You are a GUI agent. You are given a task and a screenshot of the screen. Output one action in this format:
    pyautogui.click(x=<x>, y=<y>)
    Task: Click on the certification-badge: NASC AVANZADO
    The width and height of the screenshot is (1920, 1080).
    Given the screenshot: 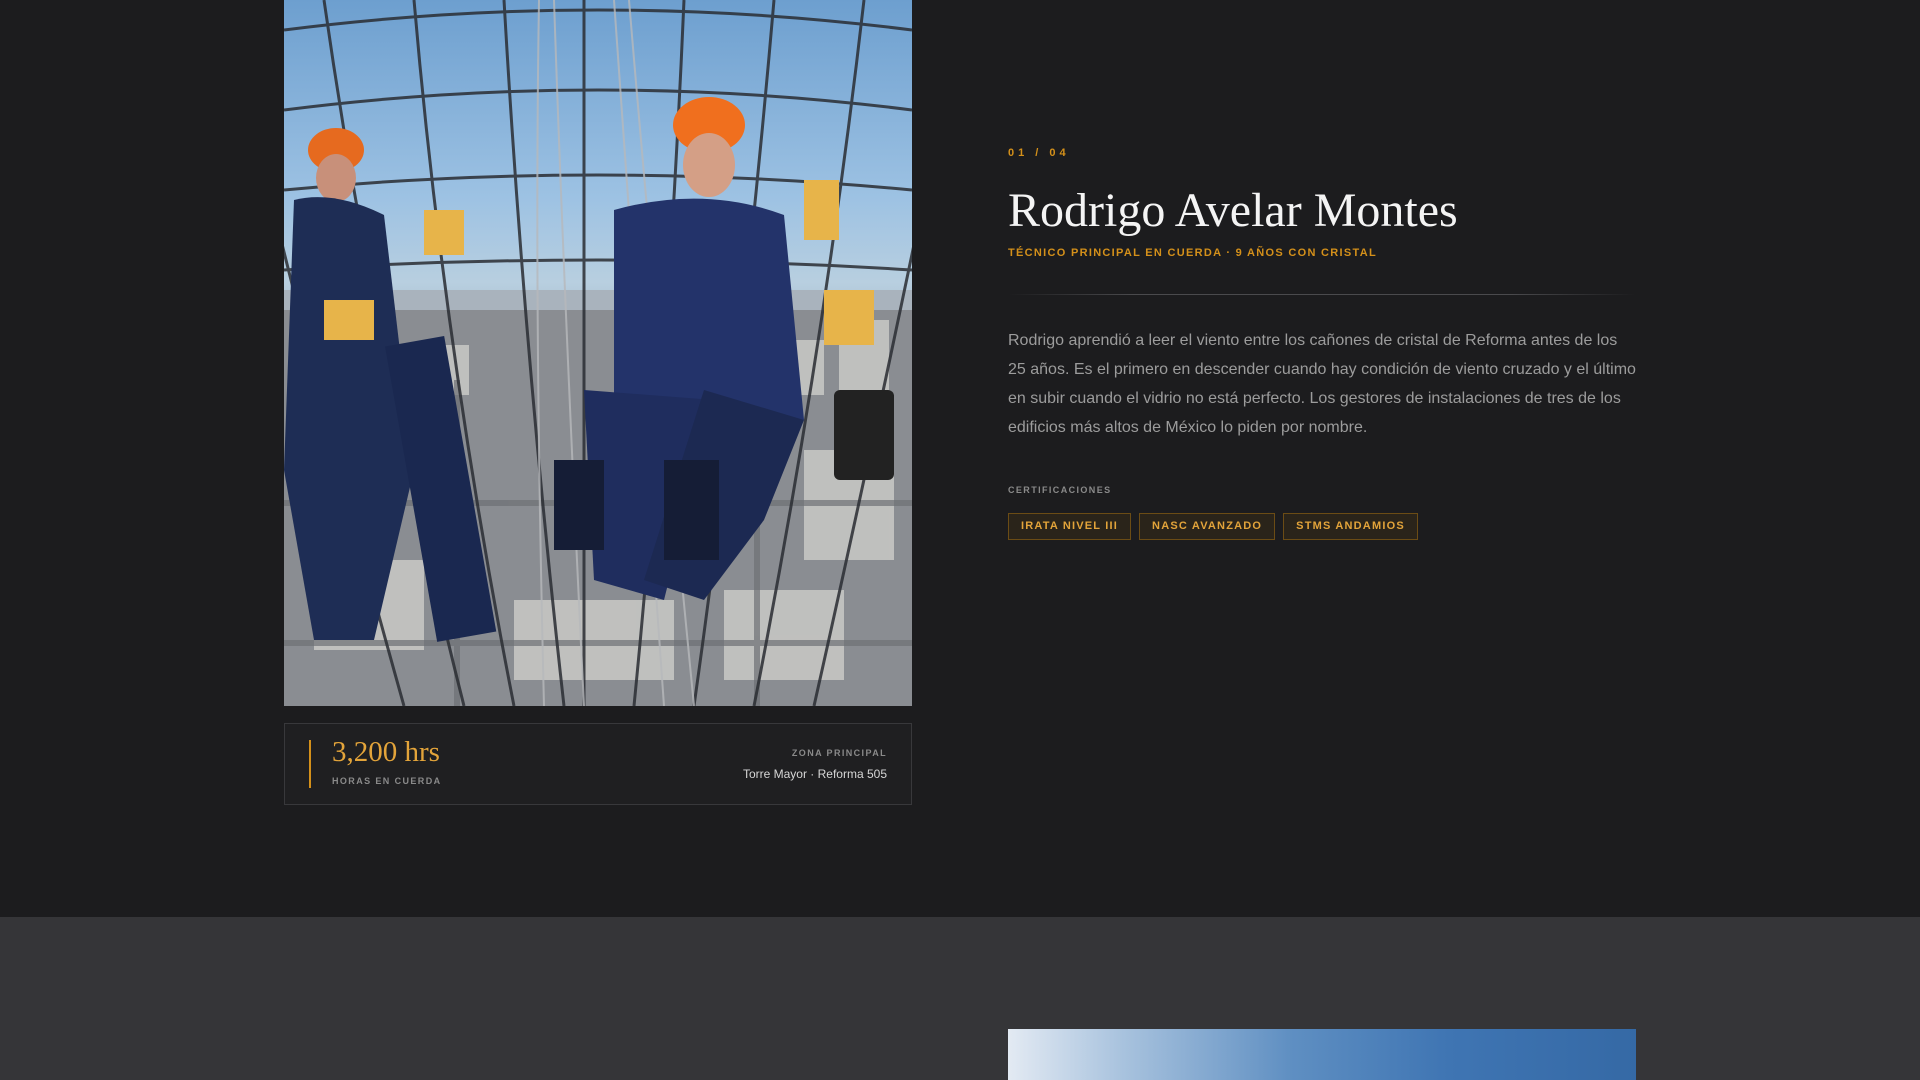 What is the action you would take?
    pyautogui.click(x=1207, y=526)
    